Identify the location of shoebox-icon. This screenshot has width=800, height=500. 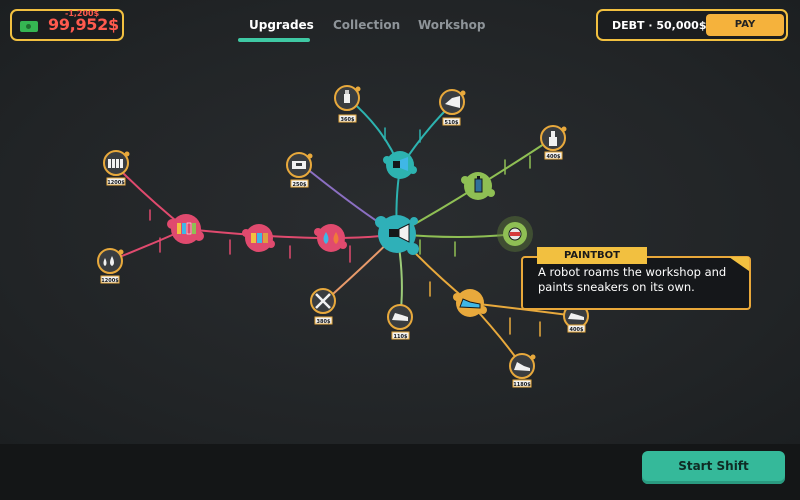
(299, 165).